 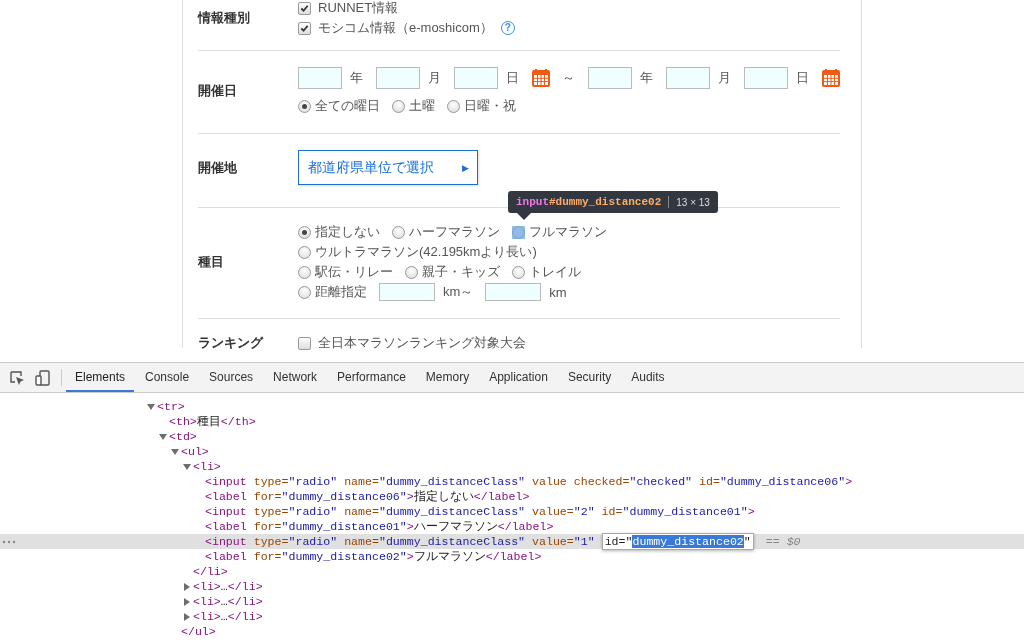 I want to click on devtools-tab: Performance, so click(x=371, y=377).